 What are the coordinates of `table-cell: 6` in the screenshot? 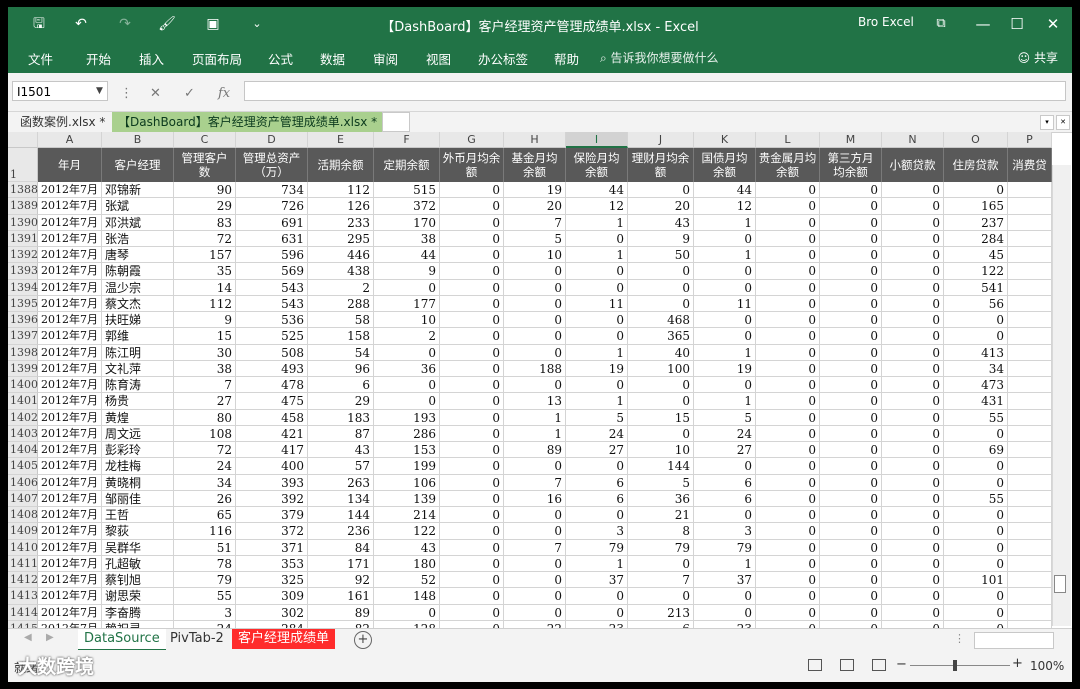 It's located at (341, 385).